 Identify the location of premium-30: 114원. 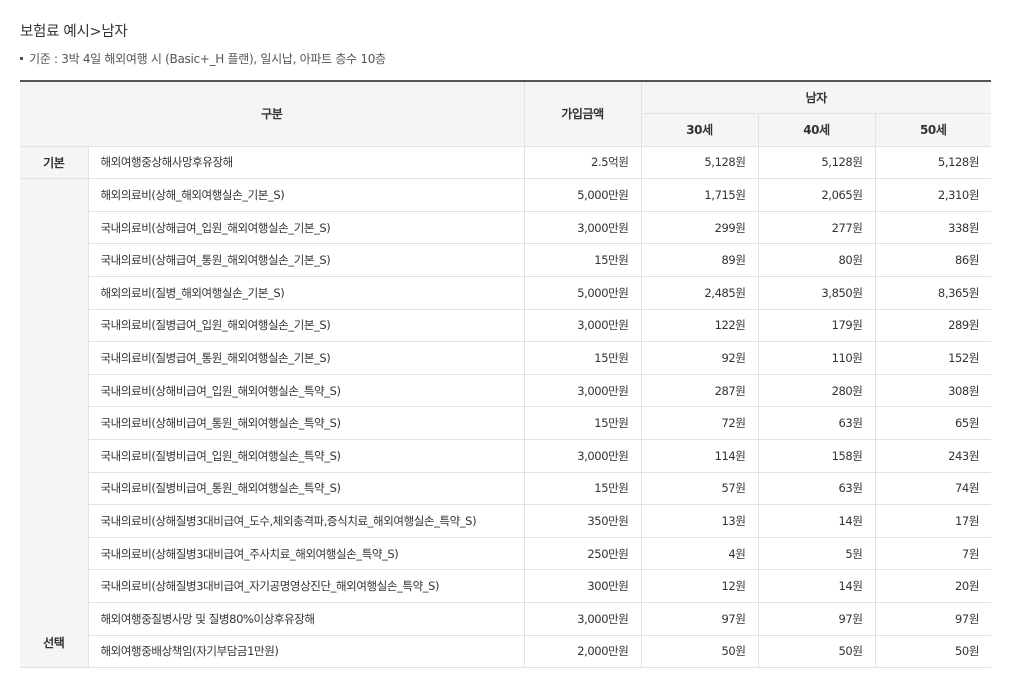
(699, 456).